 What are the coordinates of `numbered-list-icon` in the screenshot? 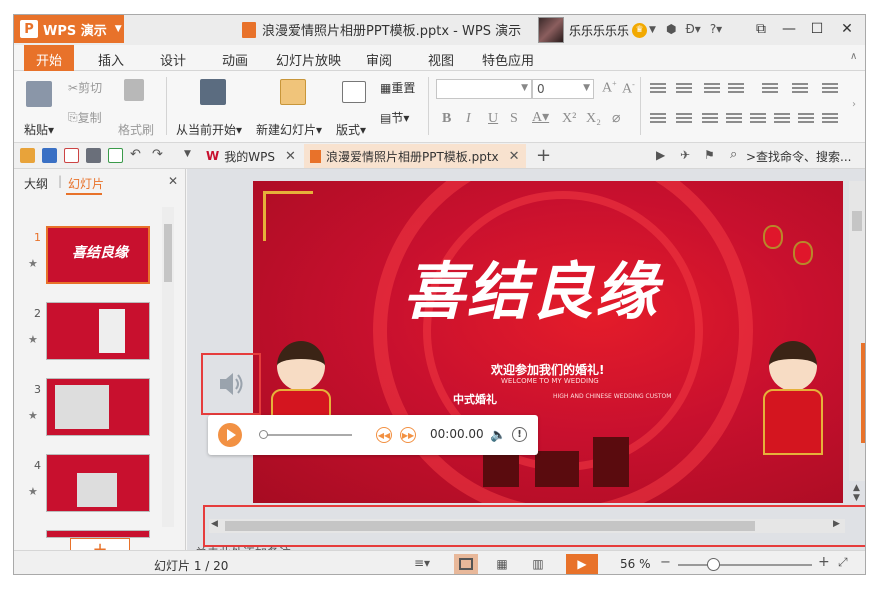 It's located at (684, 89).